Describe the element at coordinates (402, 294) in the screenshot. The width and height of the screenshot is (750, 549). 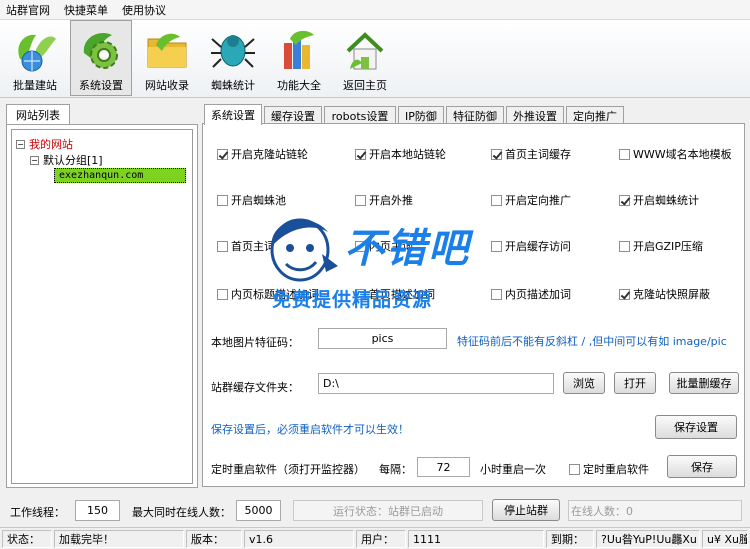
I see `checkbox-label: 首页描述加词` at that location.